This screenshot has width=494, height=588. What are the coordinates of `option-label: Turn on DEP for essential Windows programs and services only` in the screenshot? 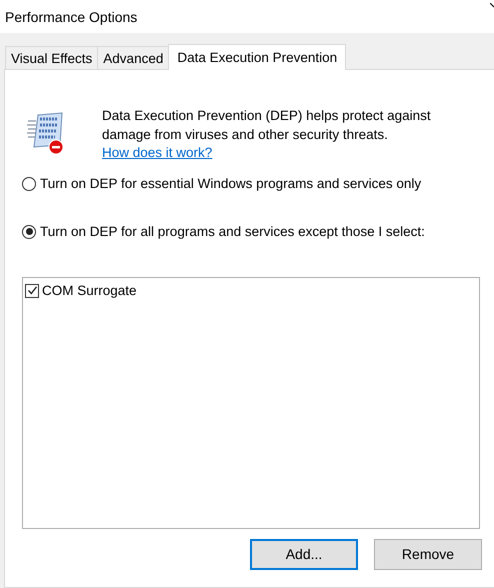 It's located at (231, 183).